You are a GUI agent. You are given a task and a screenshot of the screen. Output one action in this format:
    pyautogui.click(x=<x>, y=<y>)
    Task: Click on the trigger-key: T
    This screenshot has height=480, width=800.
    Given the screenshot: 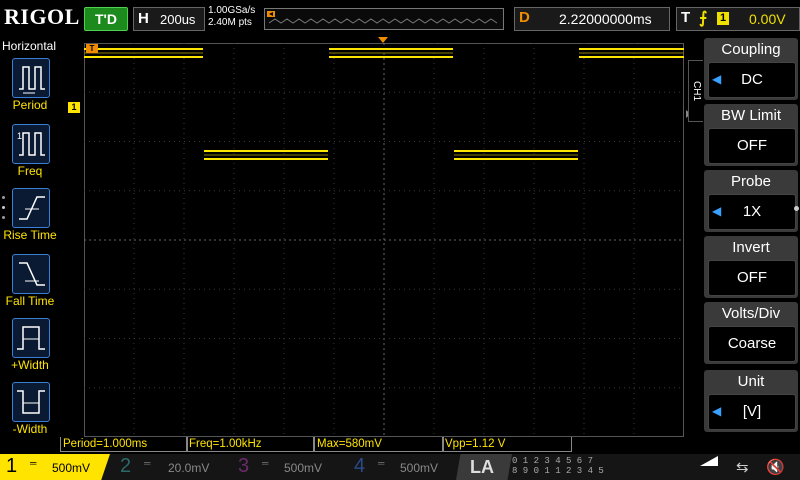 What is the action you would take?
    pyautogui.click(x=686, y=17)
    